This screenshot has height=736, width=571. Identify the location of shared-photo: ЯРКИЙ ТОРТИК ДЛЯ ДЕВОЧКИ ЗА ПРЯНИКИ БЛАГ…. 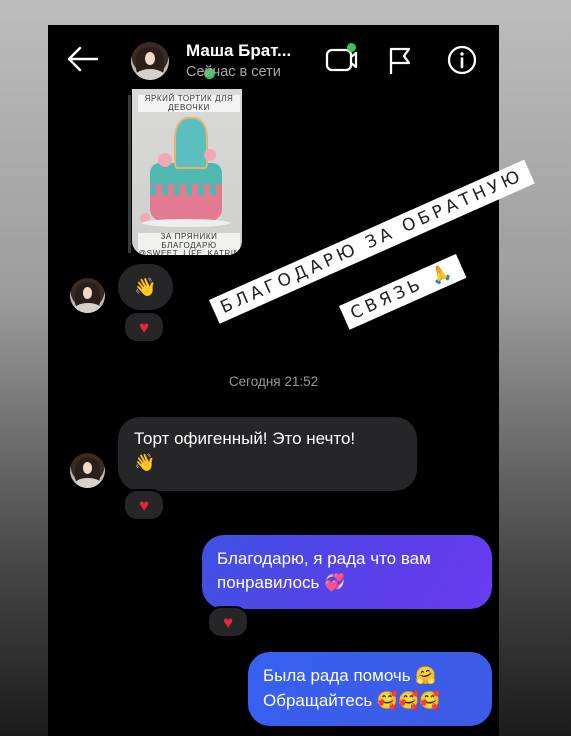
(187, 172).